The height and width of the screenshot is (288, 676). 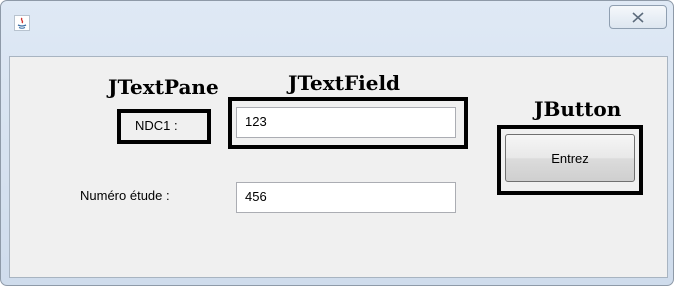 What do you see at coordinates (163, 87) in the screenshot?
I see `jtextpane-annotation: JTextPane` at bounding box center [163, 87].